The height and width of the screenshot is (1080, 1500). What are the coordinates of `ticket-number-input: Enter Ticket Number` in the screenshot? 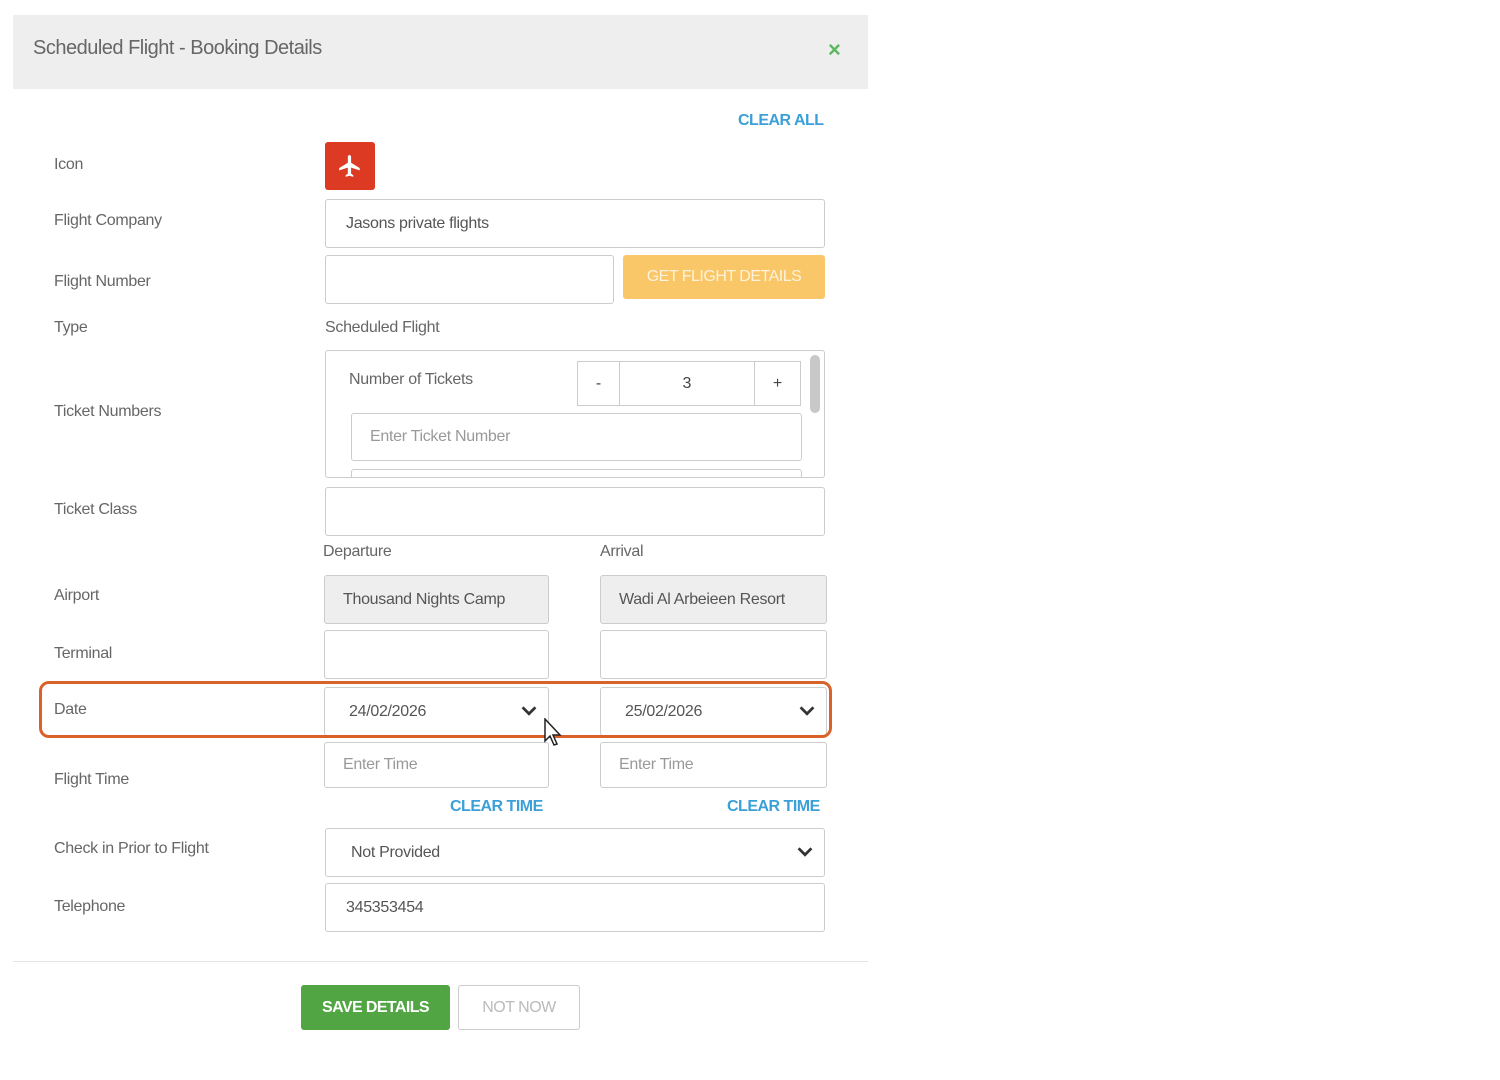 It's located at (576, 437).